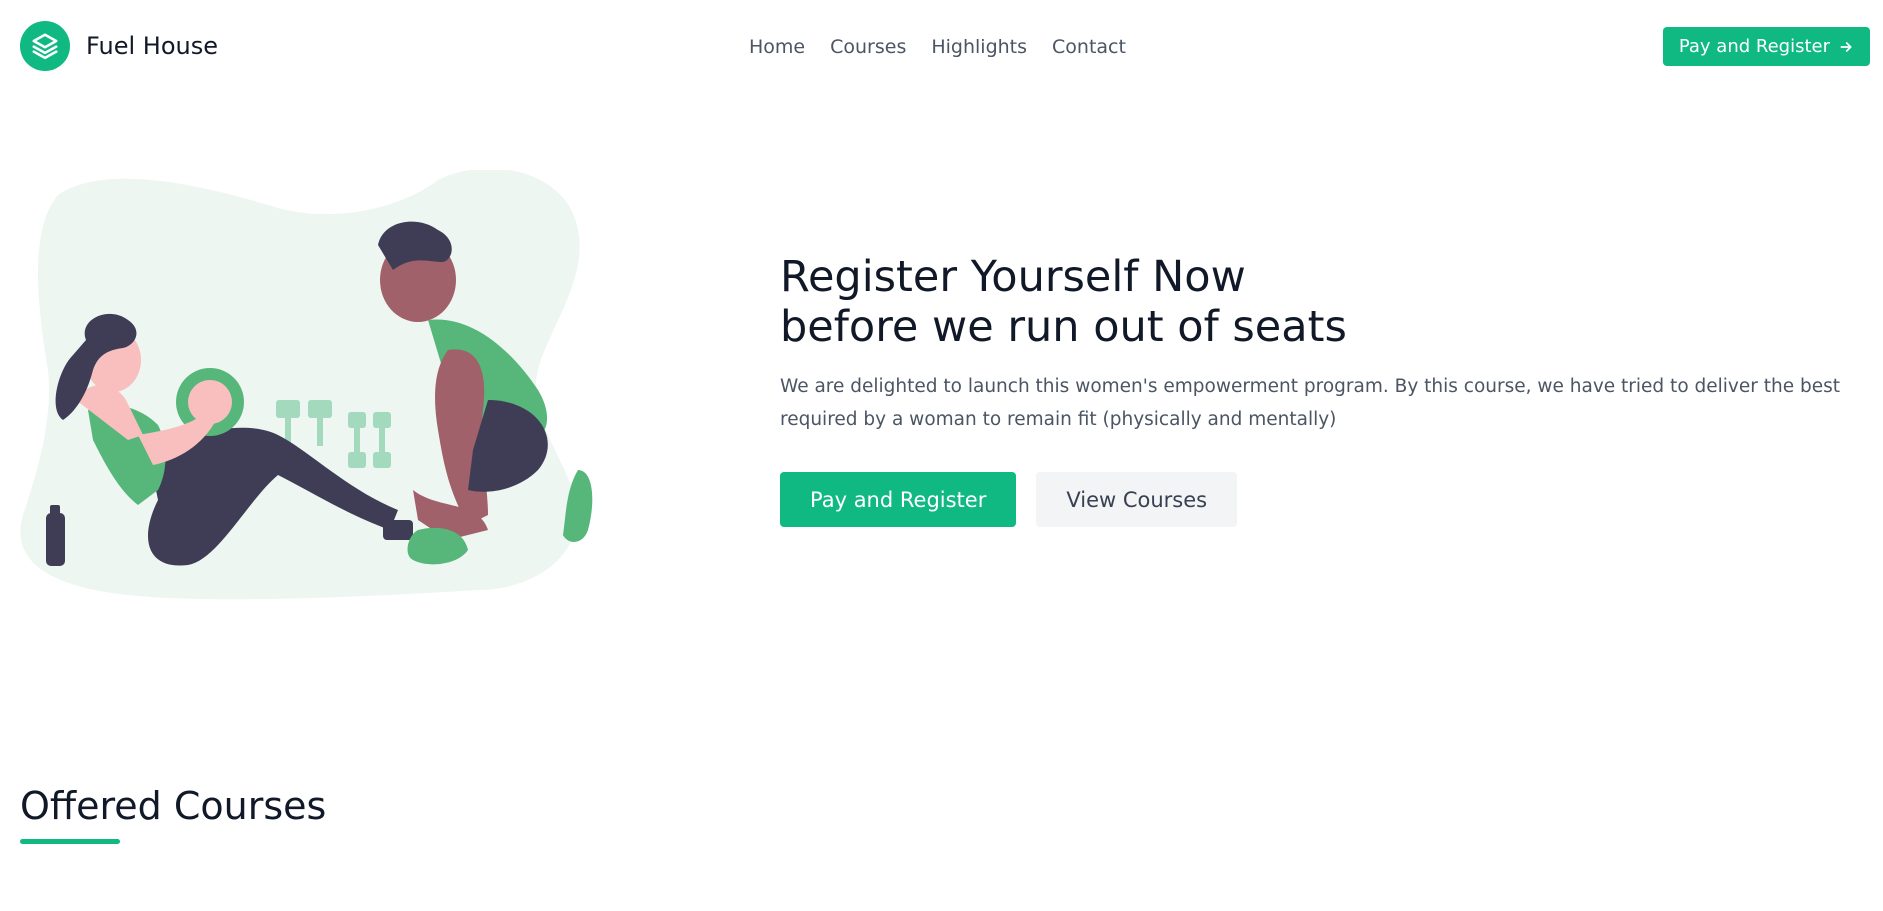 This screenshot has width=1883, height=911. I want to click on nav-item-home: Home, so click(777, 47).